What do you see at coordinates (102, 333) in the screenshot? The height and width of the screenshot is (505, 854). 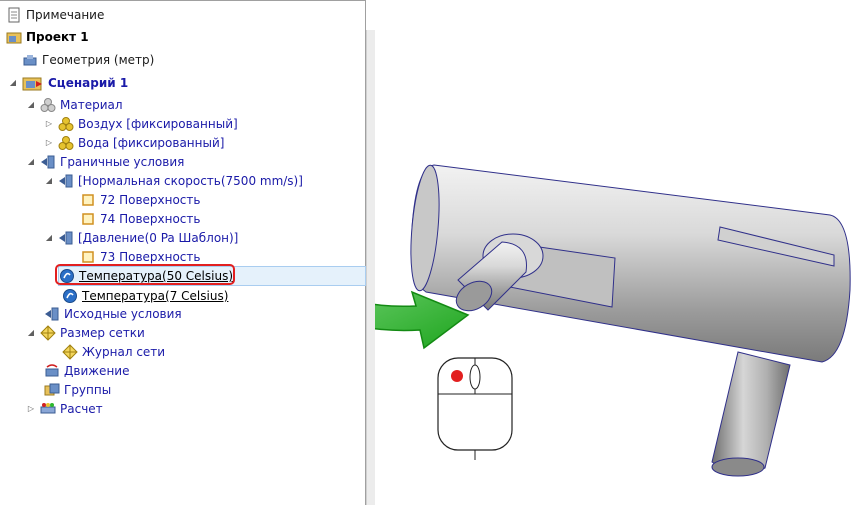 I see `tree-item-label: Размер сетки` at bounding box center [102, 333].